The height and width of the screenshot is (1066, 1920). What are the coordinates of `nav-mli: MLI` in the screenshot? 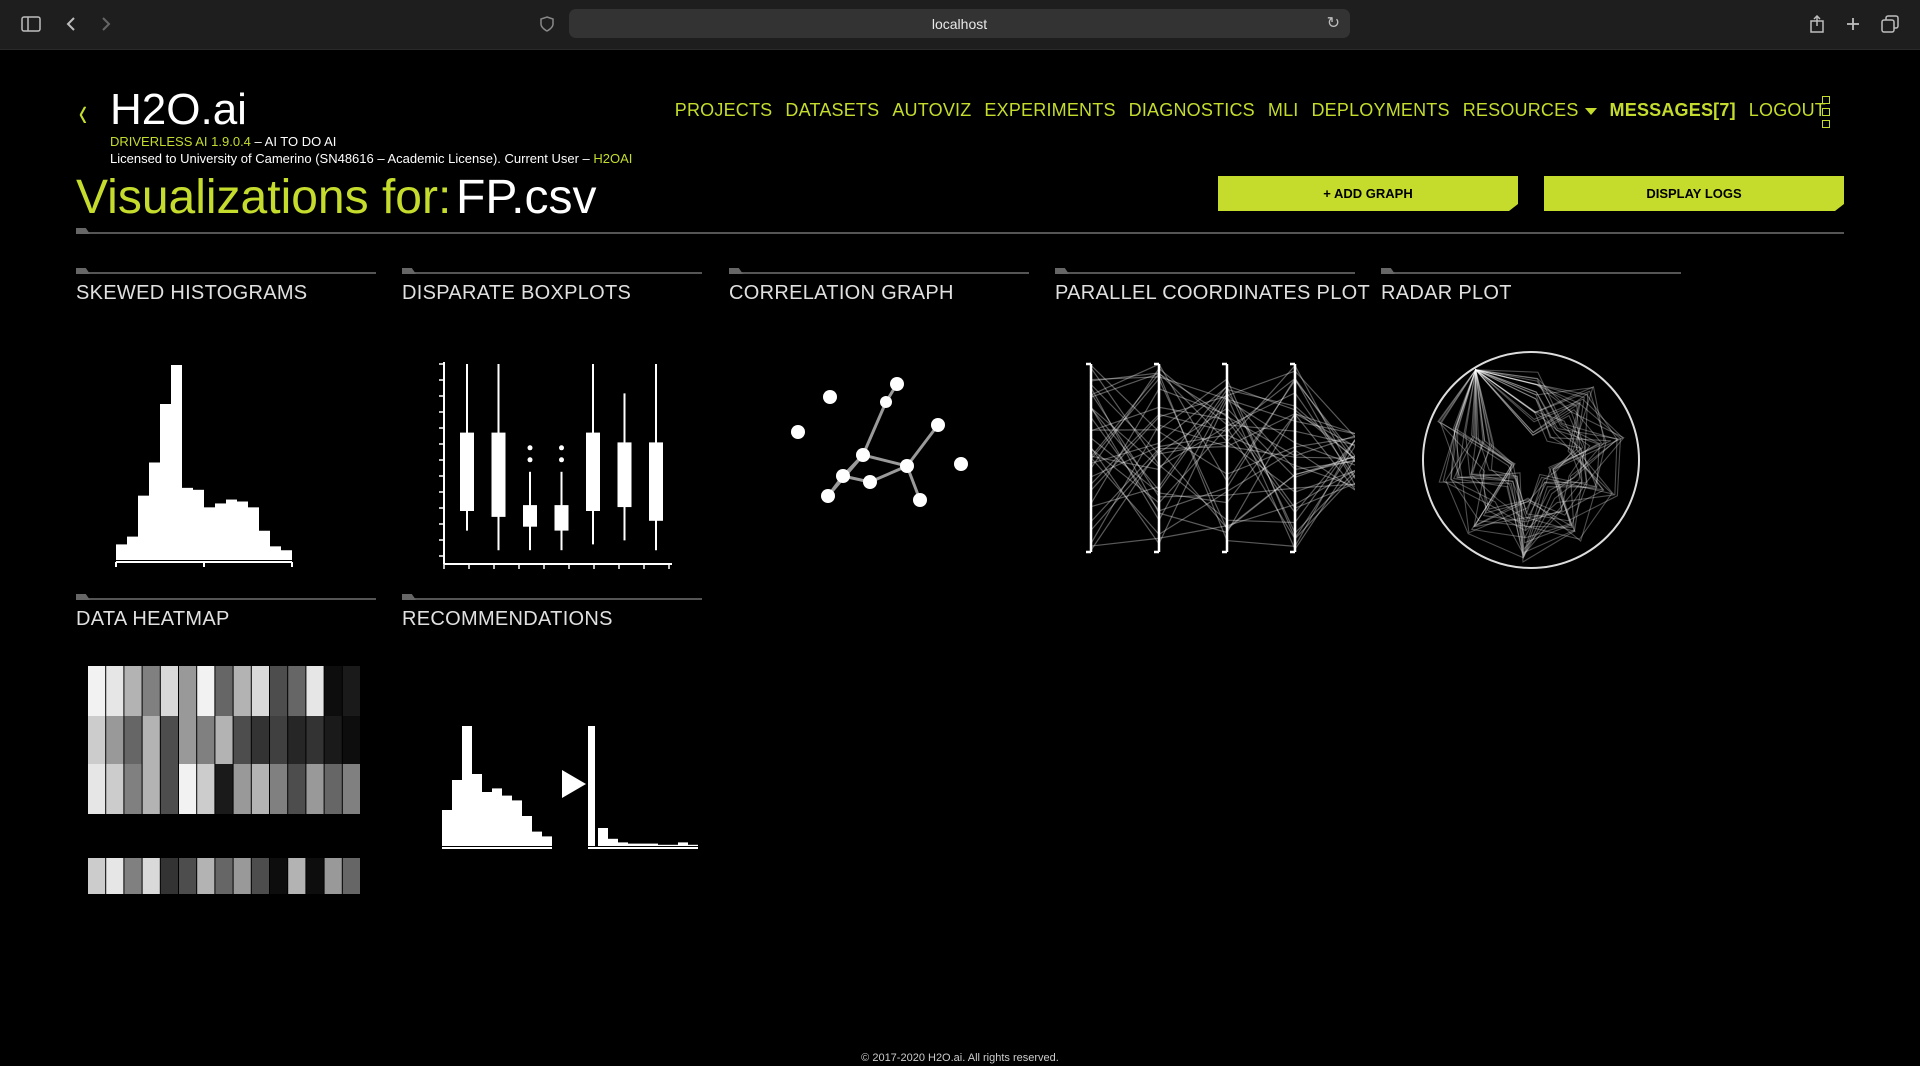 It's located at (1283, 110).